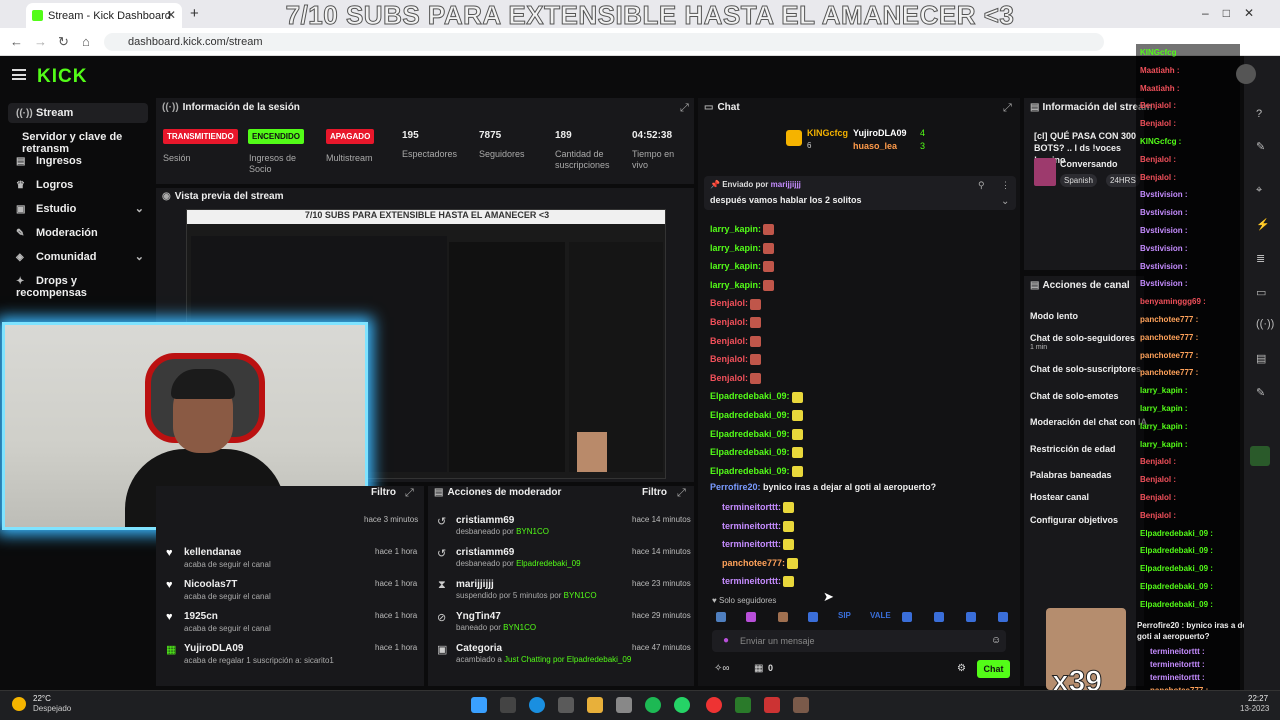 The height and width of the screenshot is (720, 1280). I want to click on chevron-down-icon: ⌄, so click(1005, 201).